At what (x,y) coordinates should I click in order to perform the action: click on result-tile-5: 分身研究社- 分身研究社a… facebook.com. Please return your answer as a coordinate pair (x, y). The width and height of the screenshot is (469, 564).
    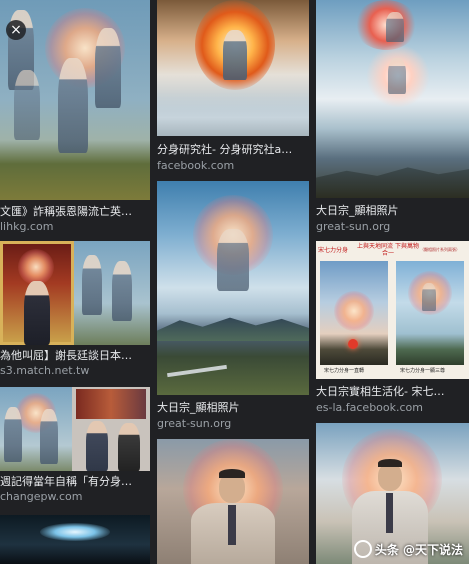
    Looking at the image, I should click on (233, 88).